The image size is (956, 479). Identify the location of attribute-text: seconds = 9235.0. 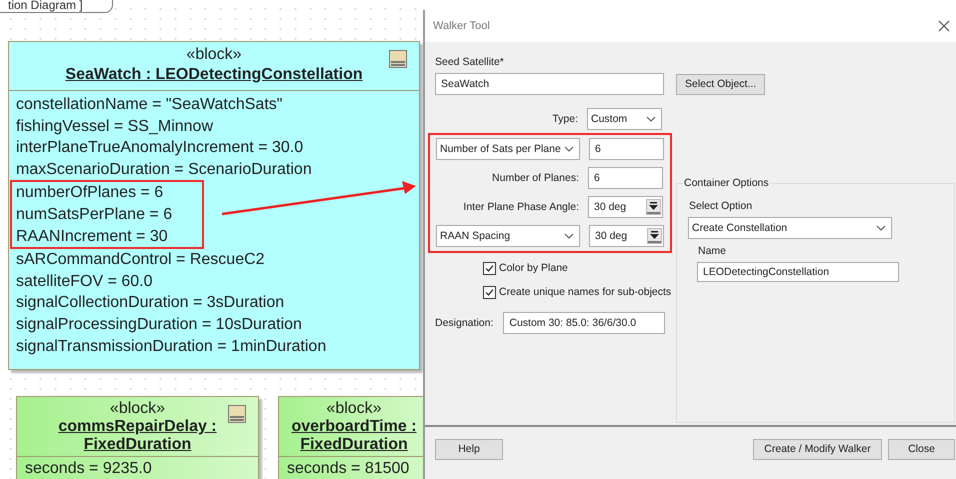
(89, 469).